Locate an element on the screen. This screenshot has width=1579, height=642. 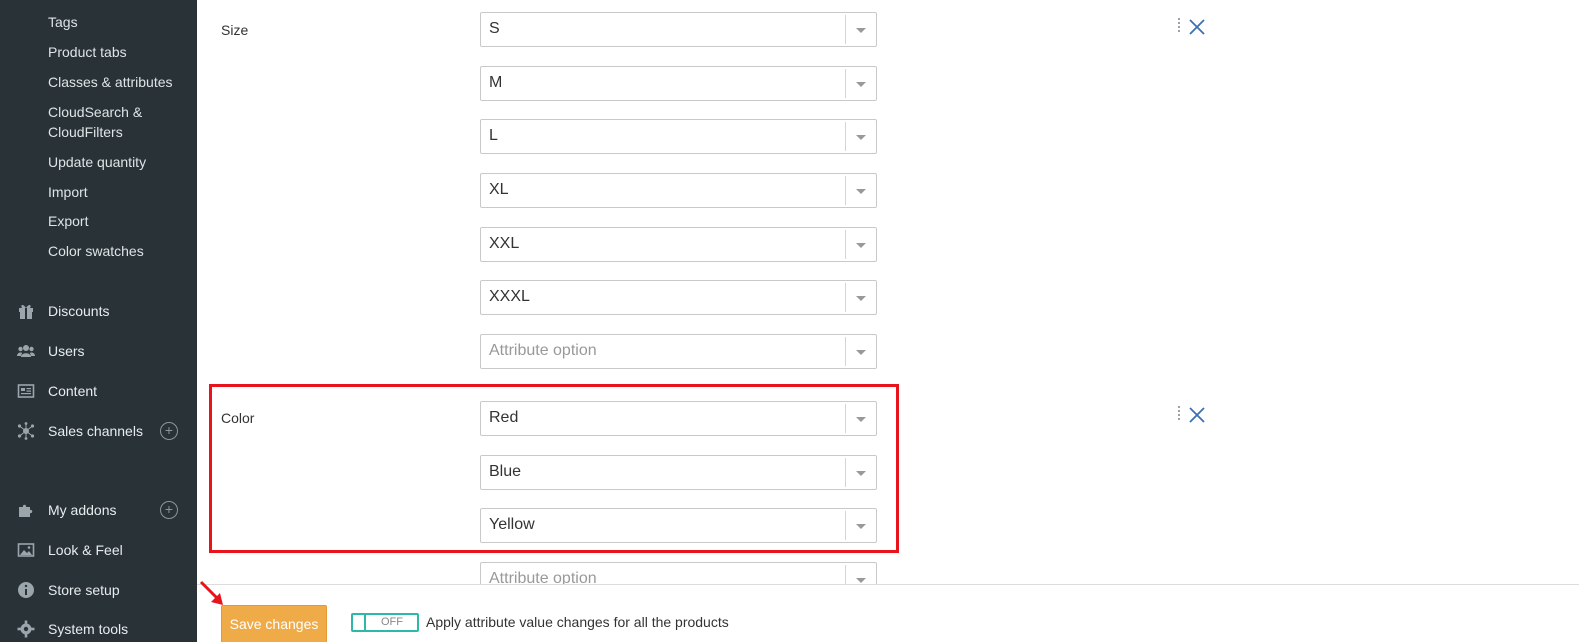
toggle-state-label: OFF is located at coordinates (392, 622).